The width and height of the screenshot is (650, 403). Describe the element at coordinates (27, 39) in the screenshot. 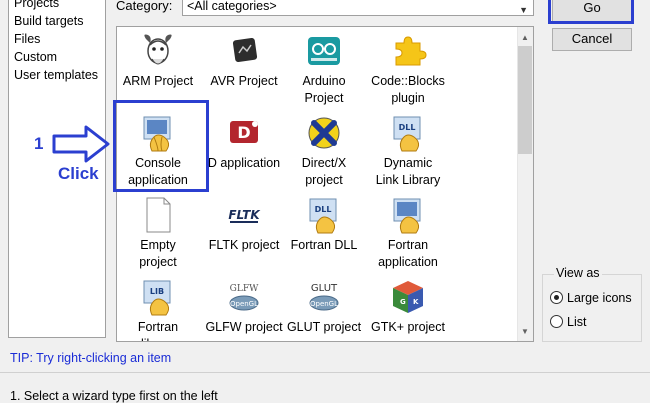

I see `list-item-files: Files` at that location.